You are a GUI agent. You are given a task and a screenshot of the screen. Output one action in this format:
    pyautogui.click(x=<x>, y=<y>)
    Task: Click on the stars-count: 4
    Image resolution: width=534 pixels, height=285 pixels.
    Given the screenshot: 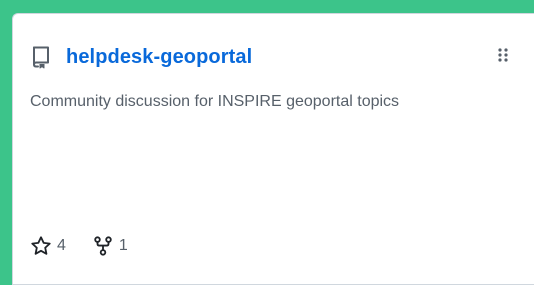 What is the action you would take?
    pyautogui.click(x=61, y=245)
    